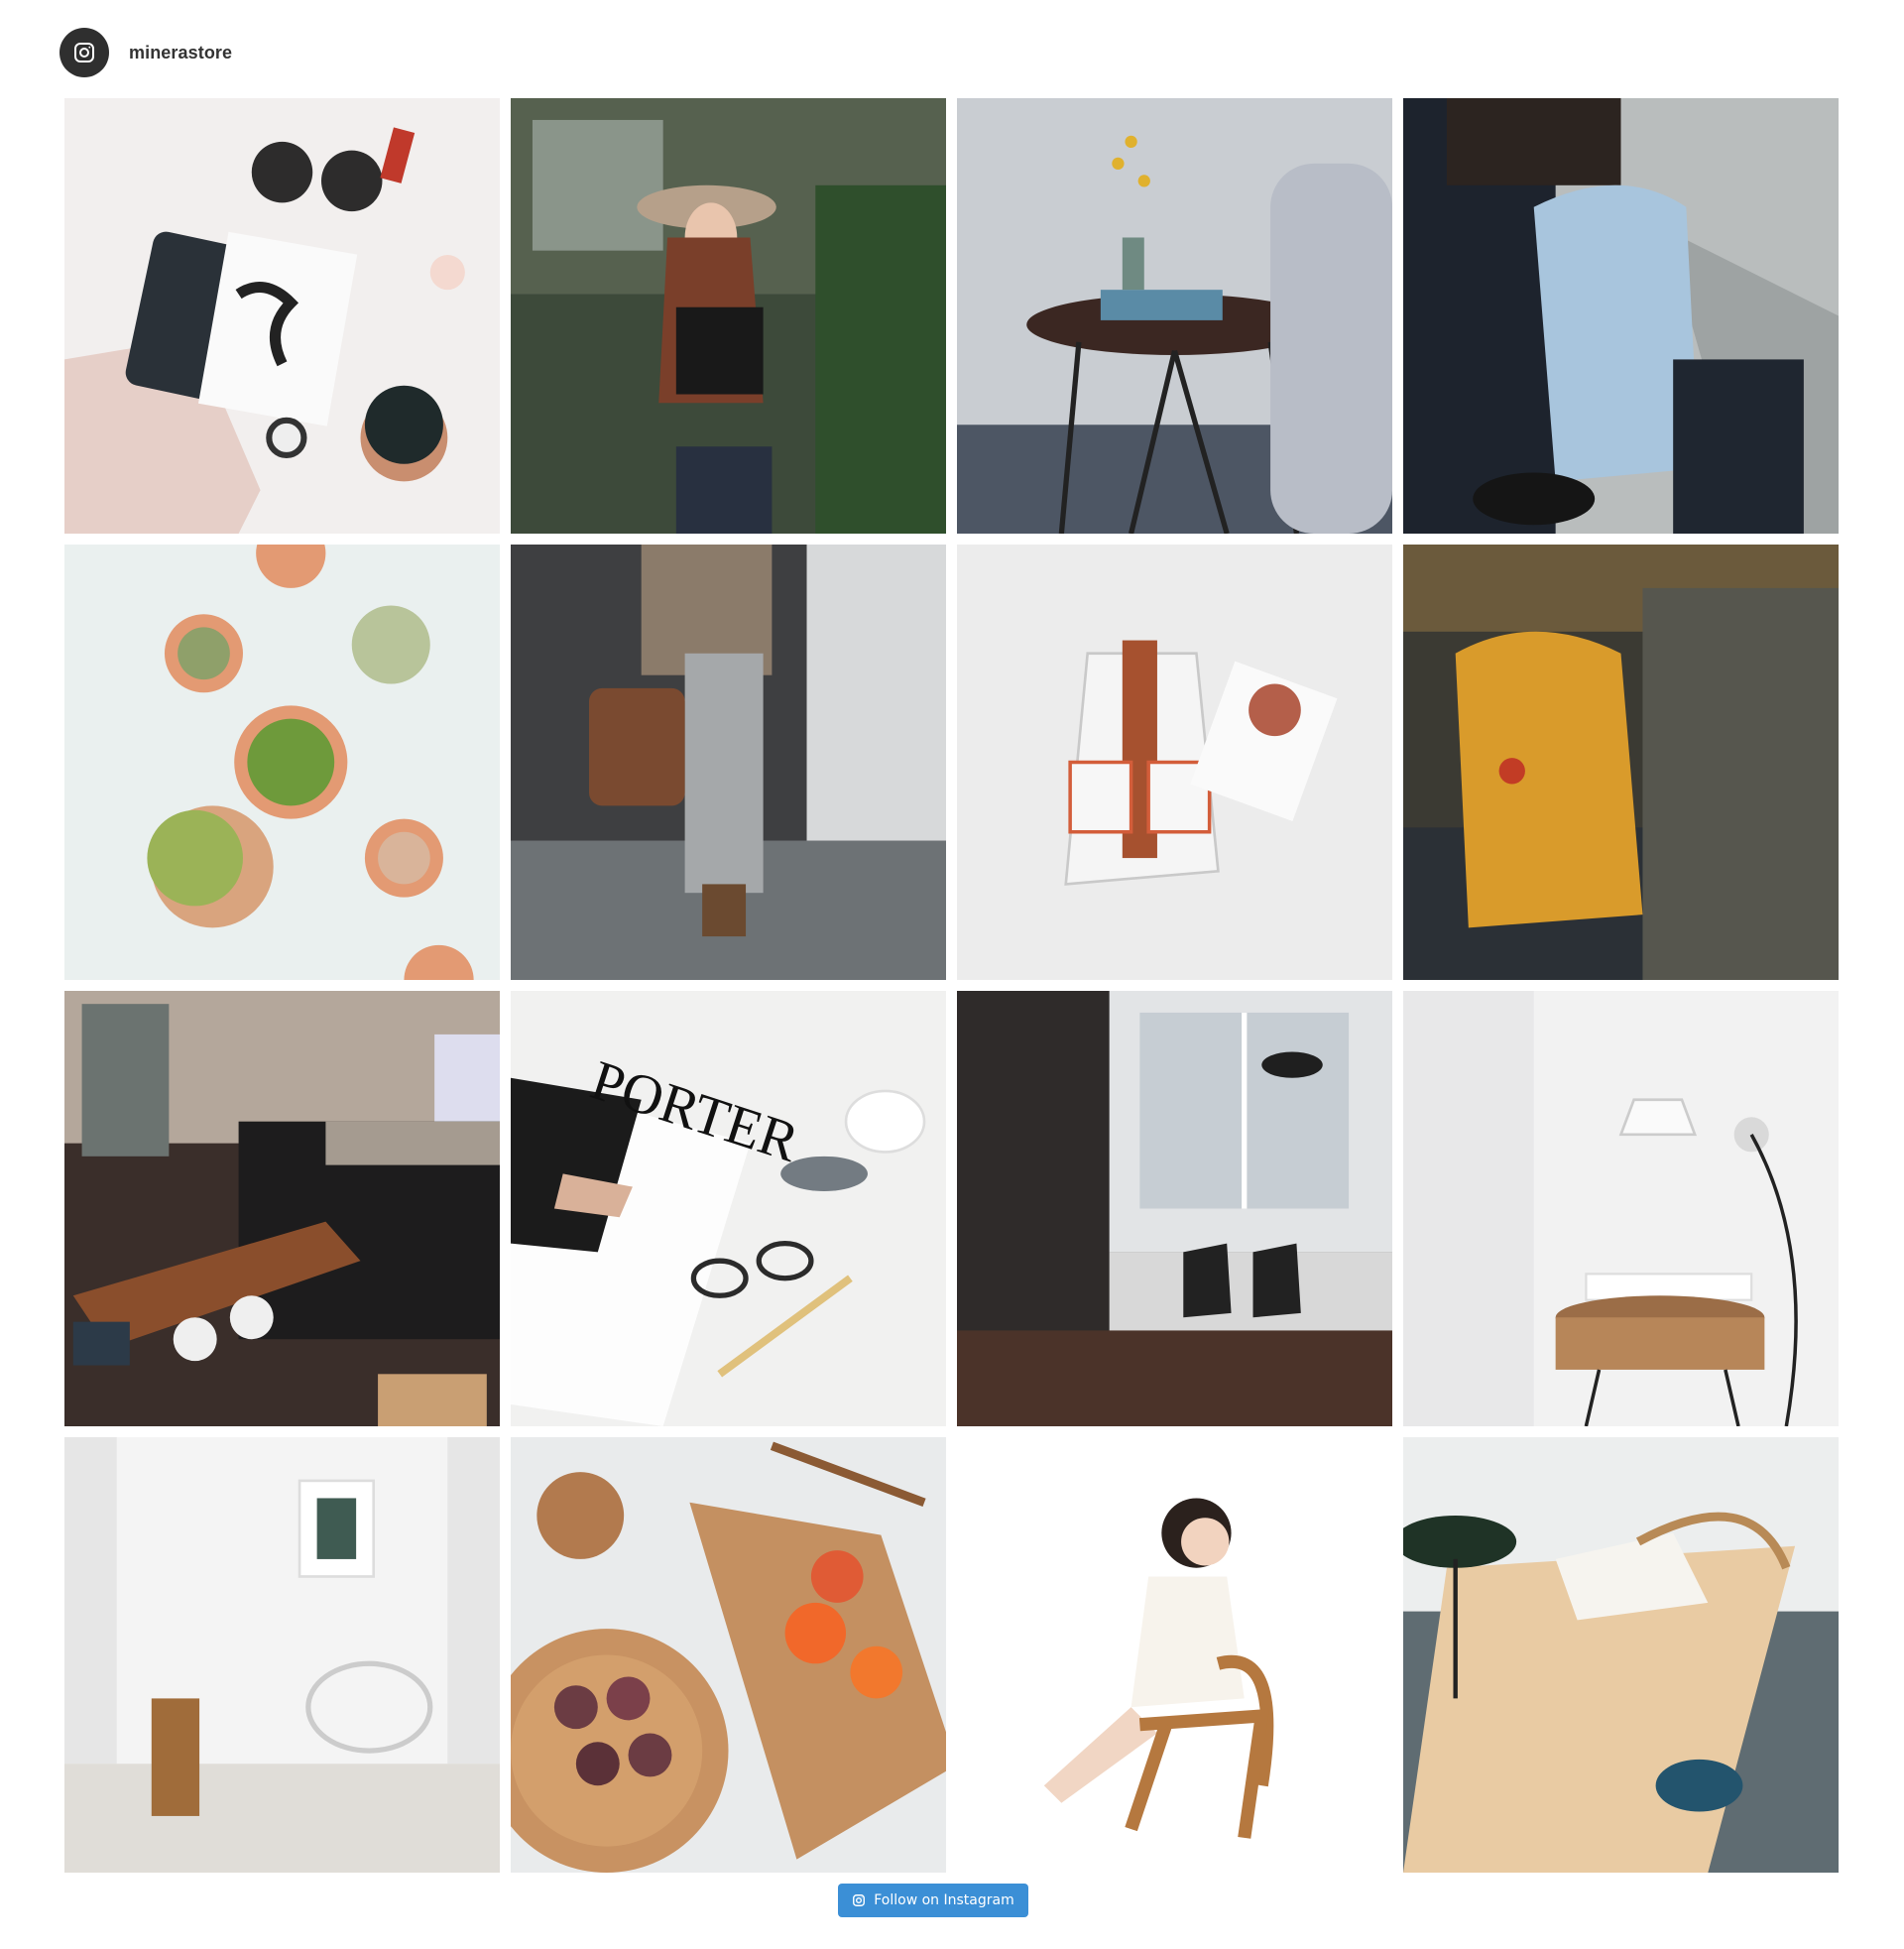  I want to click on profile-avatar, so click(84, 53).